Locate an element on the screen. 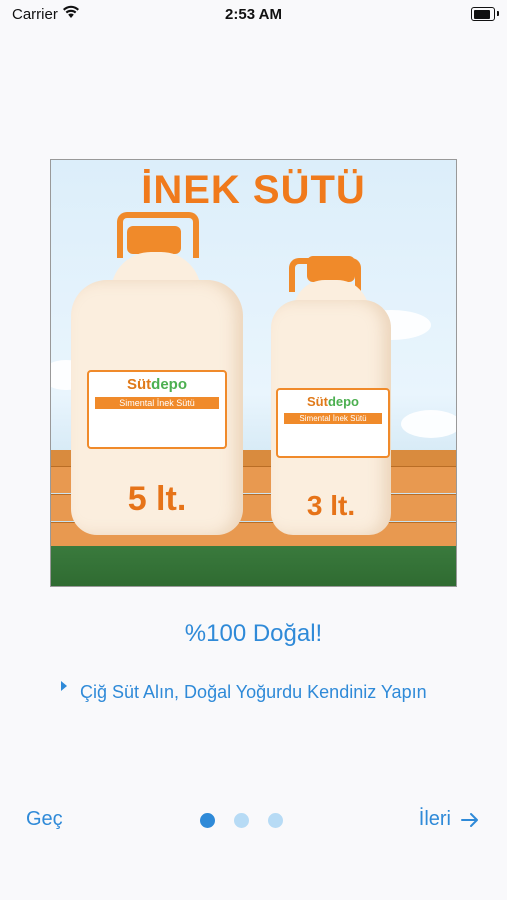 The width and height of the screenshot is (507, 900). arrow-right-icon is located at coordinates (469, 819).